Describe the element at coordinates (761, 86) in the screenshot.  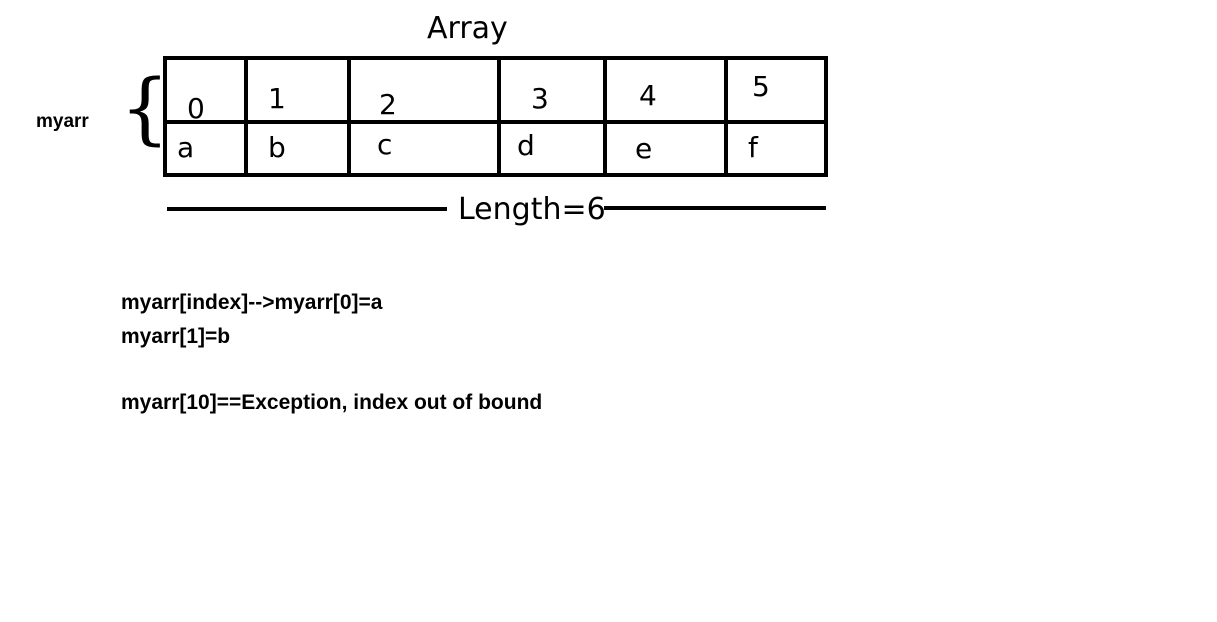
I see `cell-index-5: 5` at that location.